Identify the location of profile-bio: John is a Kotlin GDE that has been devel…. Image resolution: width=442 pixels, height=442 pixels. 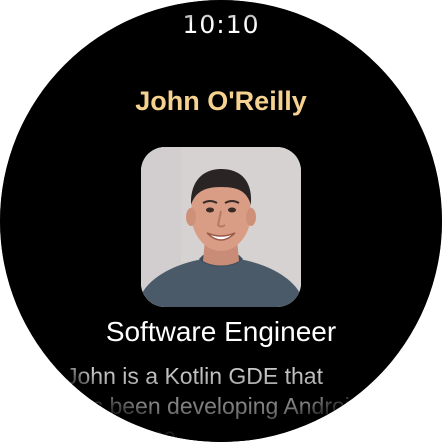
(214, 402).